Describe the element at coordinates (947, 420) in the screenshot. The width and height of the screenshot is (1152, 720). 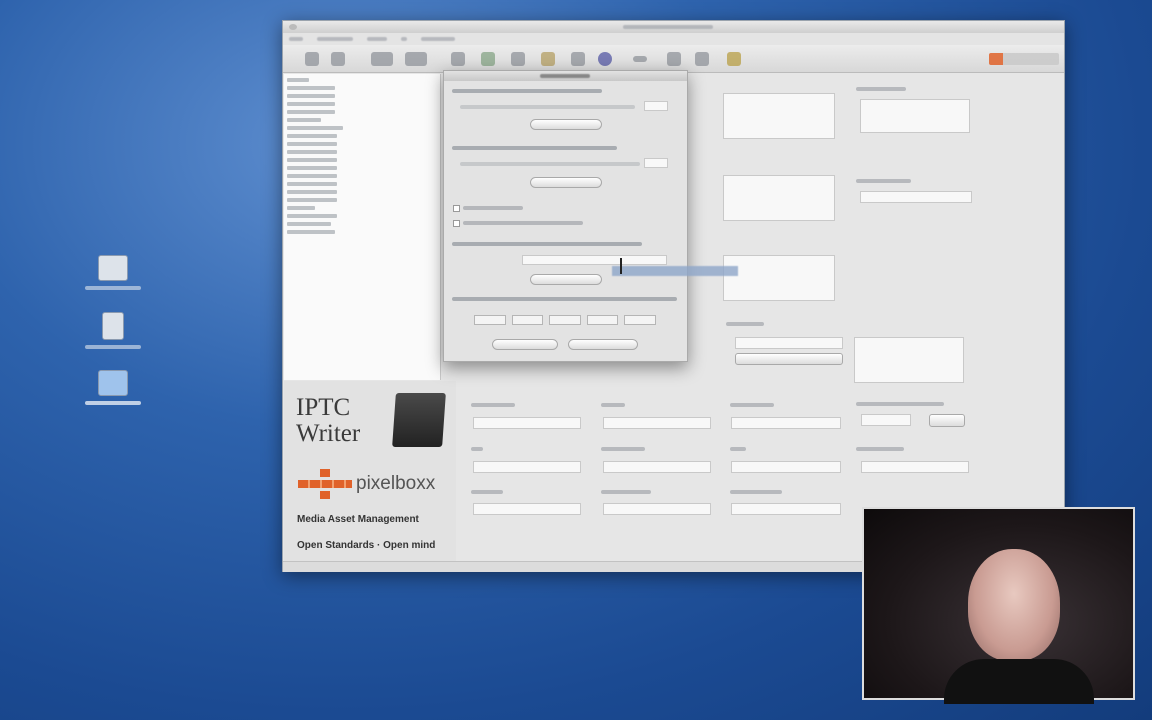
I see `date-button` at that location.